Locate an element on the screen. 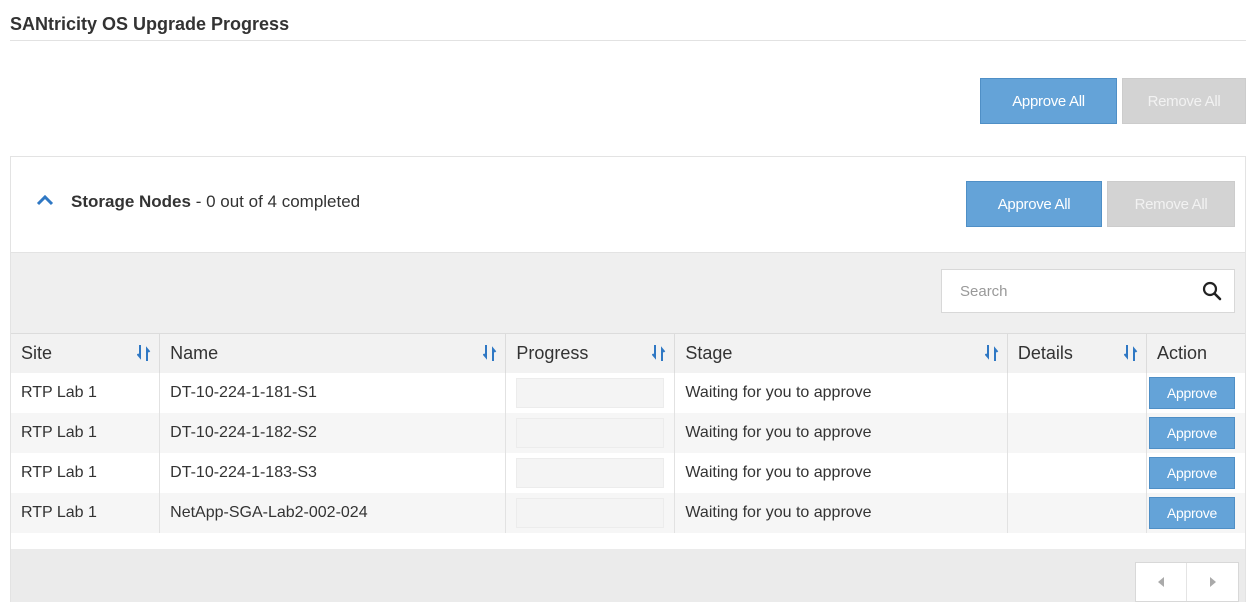 The image size is (1258, 602). column-header-details: Details is located at coordinates (1077, 353).